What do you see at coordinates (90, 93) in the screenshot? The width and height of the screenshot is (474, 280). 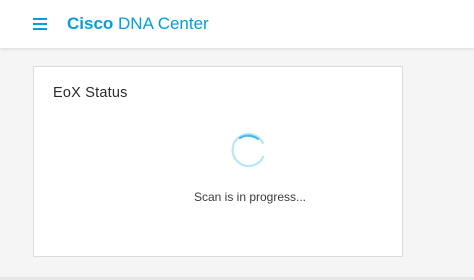 I see `card-title: EoX Status` at bounding box center [90, 93].